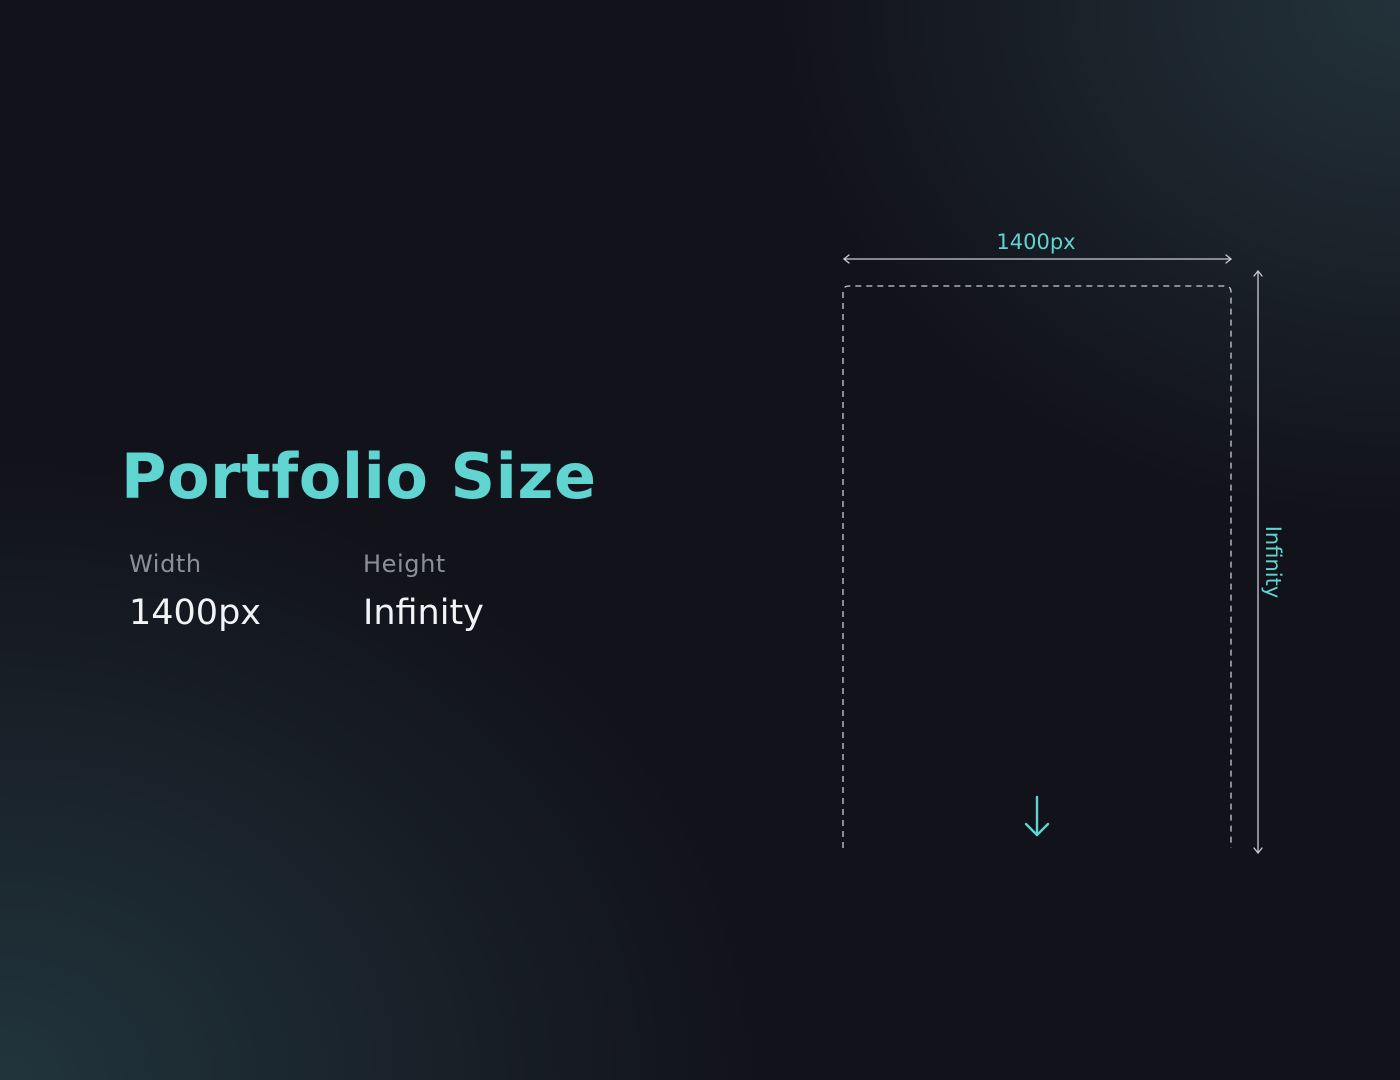 The height and width of the screenshot is (1080, 1400). Describe the element at coordinates (1035, 242) in the screenshot. I see `width-dimension-label: 1400px` at that location.